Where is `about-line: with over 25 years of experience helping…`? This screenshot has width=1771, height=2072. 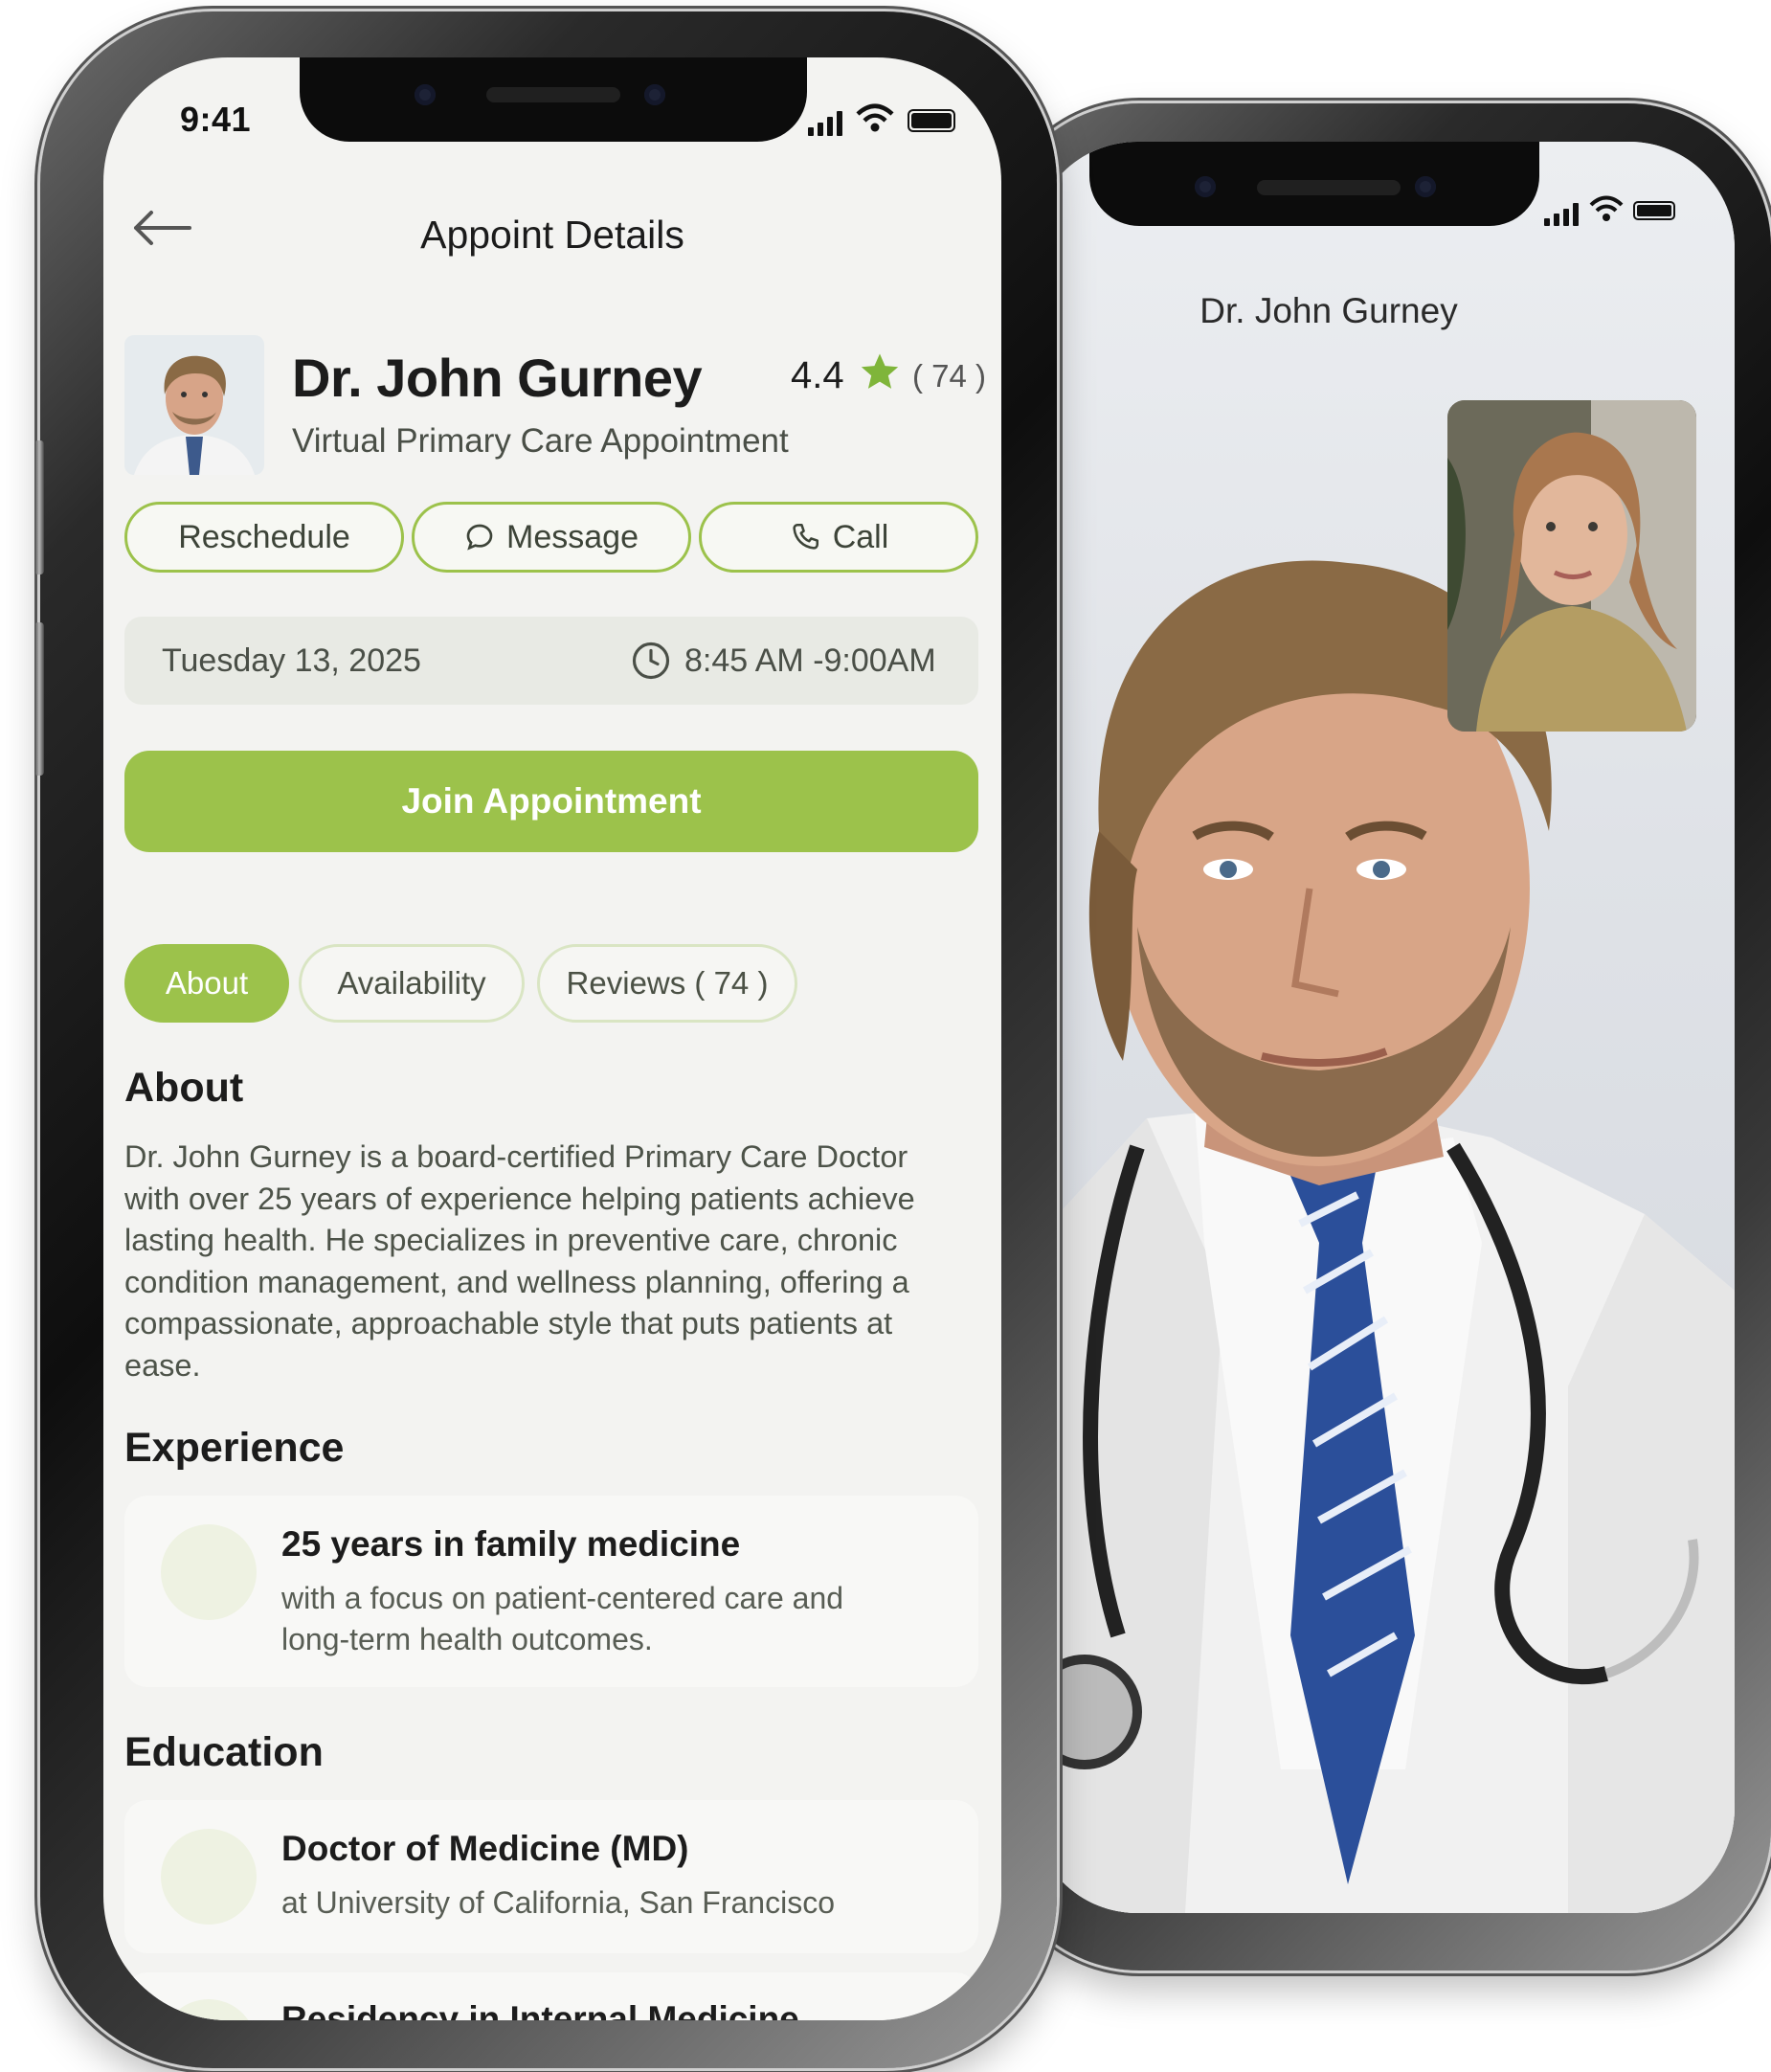
about-line: with over 25 years of experience helping… is located at coordinates (519, 1198).